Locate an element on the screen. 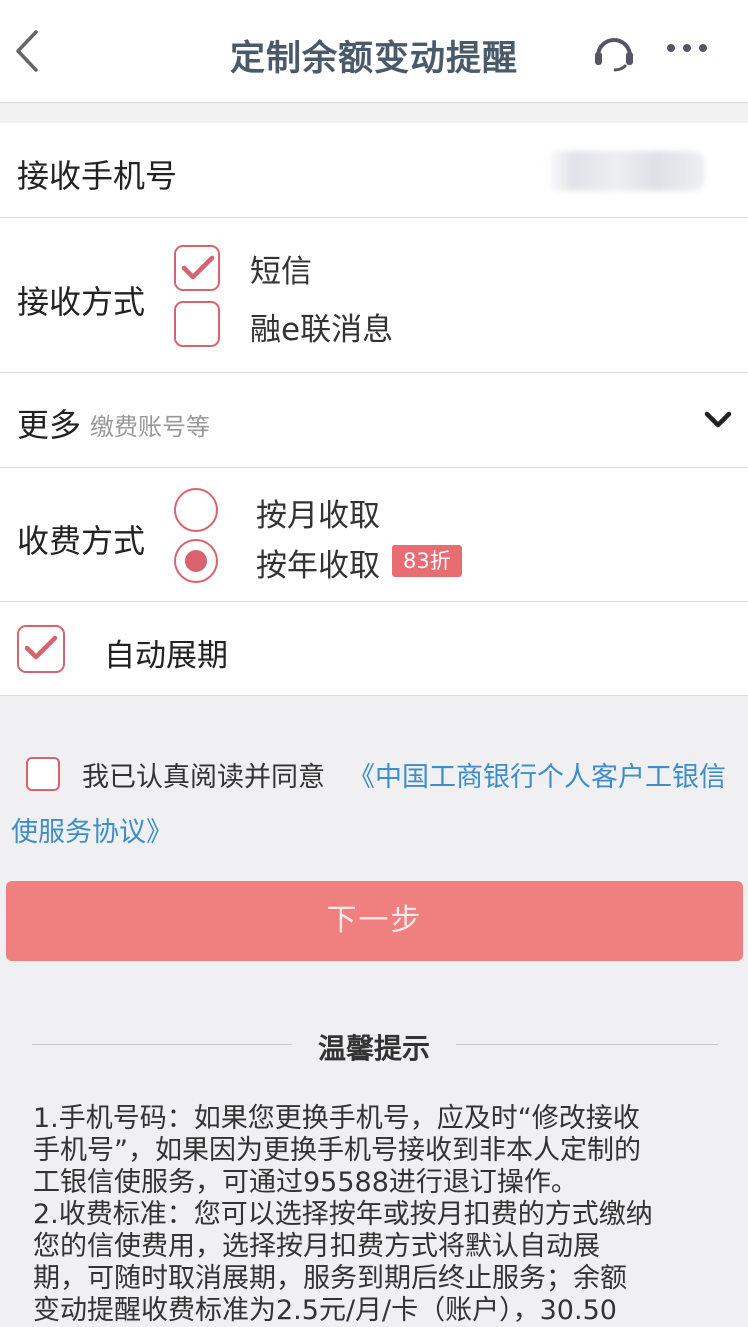  next-step-button: 下一步 is located at coordinates (374, 921).